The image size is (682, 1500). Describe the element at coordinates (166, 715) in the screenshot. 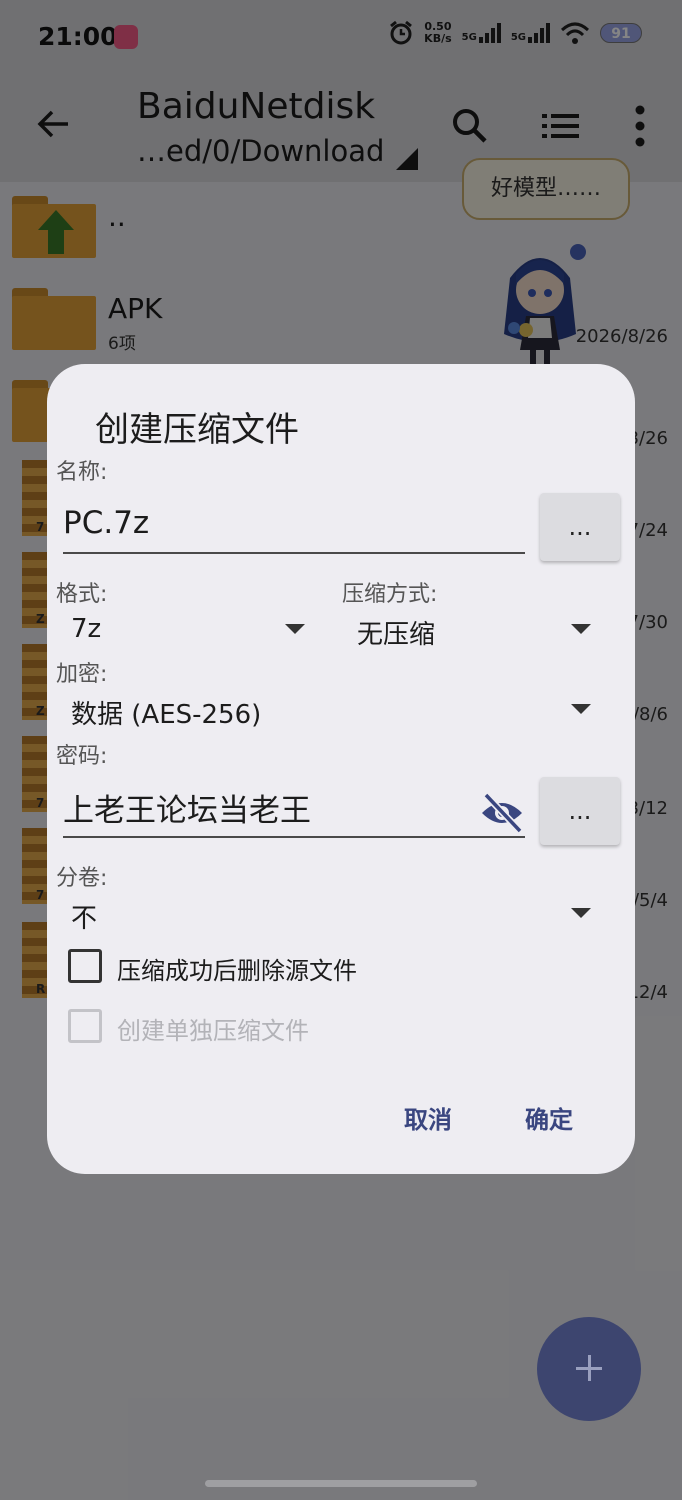

I see `encryption-value: 数据 (AES-256)` at that location.